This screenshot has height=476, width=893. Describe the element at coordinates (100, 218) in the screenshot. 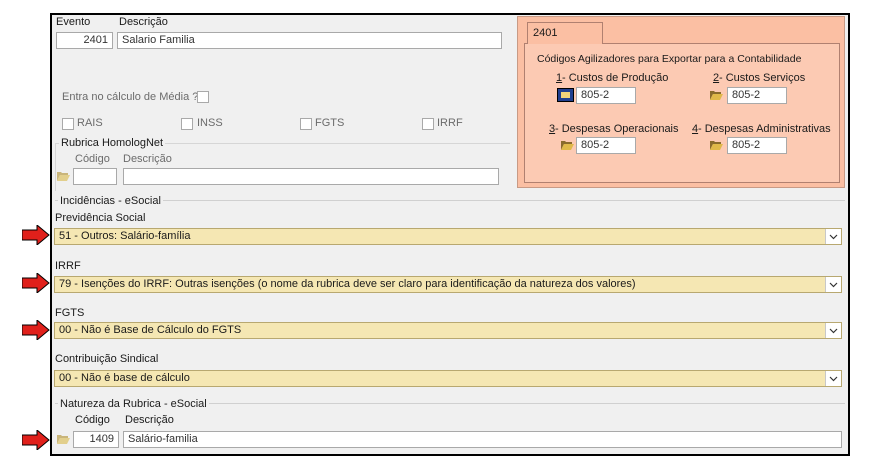

I see `previdencia-label: Previdência Social` at that location.